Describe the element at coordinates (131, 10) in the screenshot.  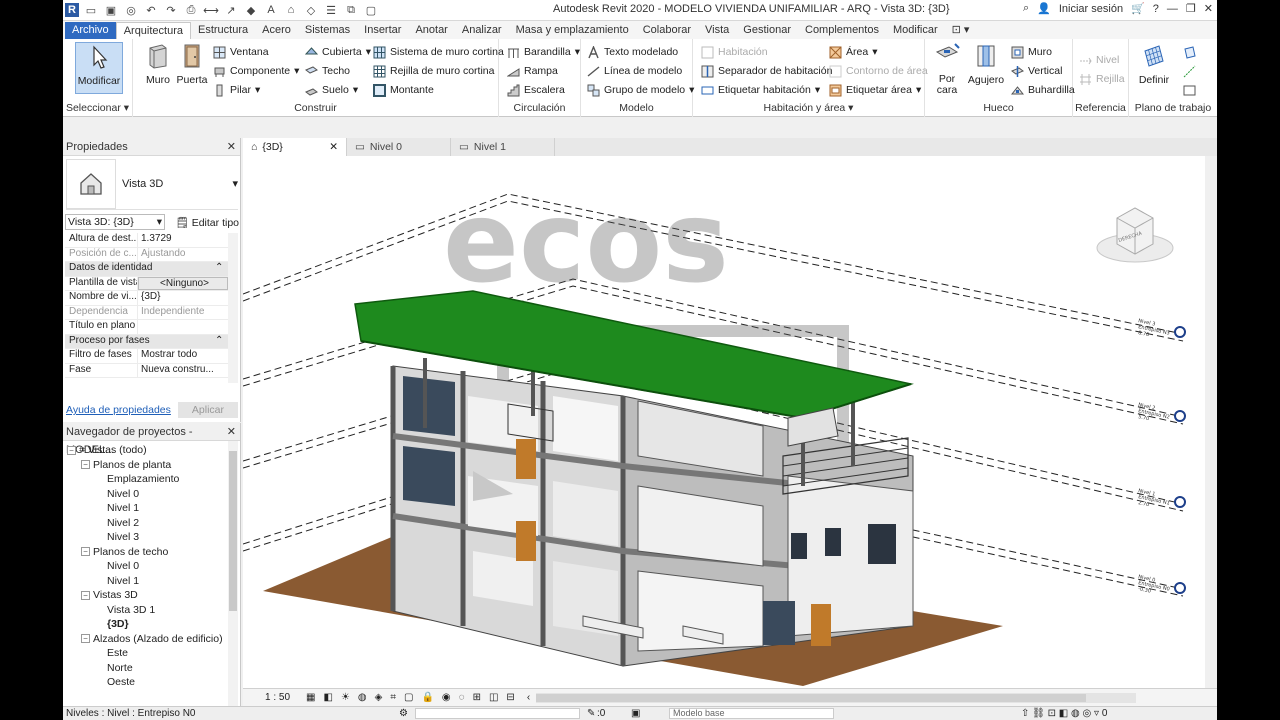
I see `sync-icon: ◎` at that location.